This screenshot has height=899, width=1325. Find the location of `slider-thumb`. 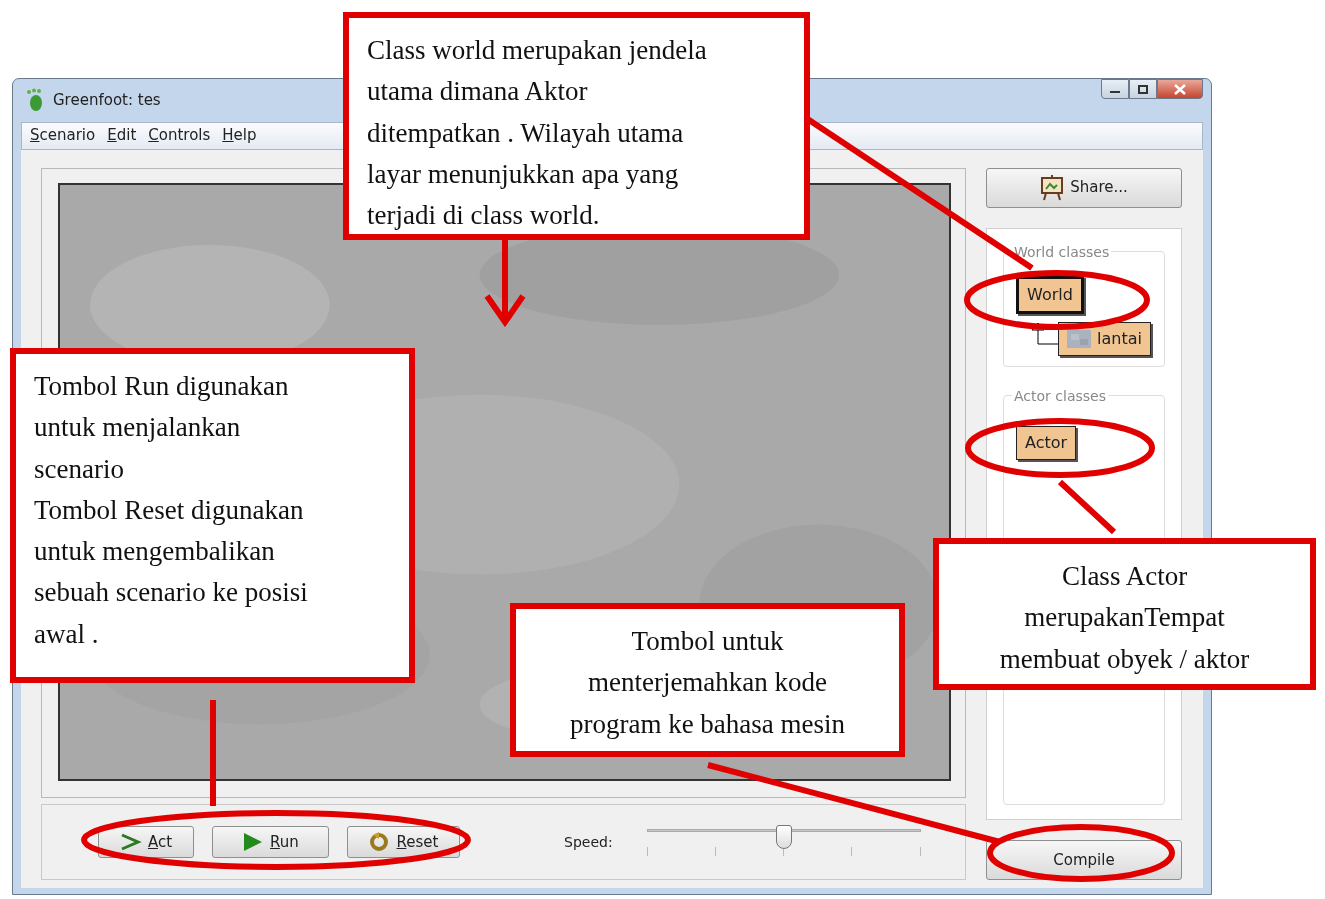

slider-thumb is located at coordinates (783, 837).